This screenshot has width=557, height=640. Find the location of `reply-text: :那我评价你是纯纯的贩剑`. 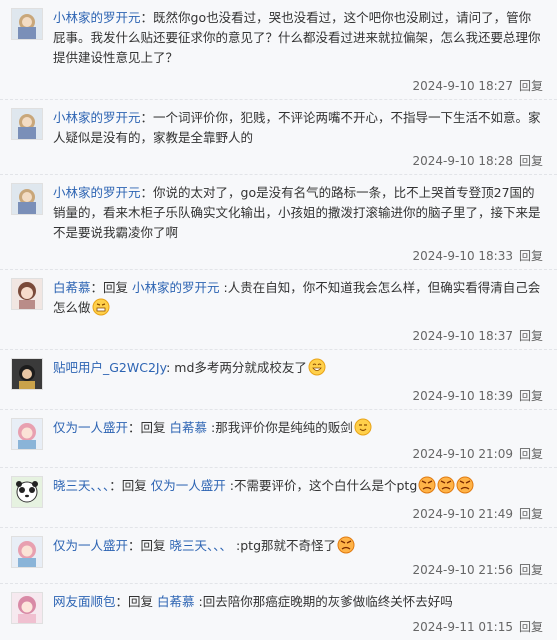

reply-text: :那我评价你是纯纯的贩剑 is located at coordinates (282, 427).